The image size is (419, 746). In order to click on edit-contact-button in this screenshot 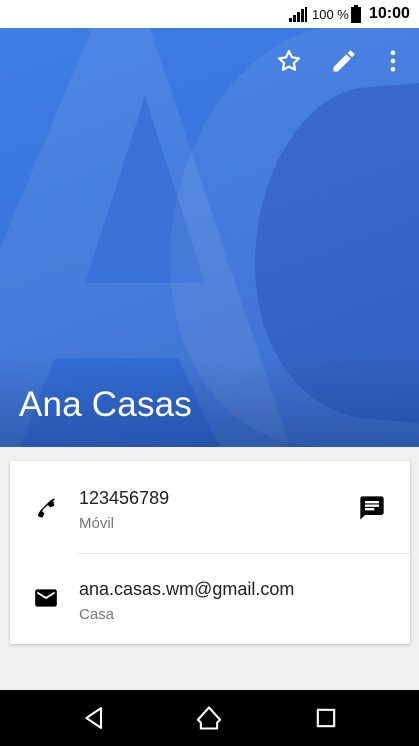, I will do `click(344, 61)`.